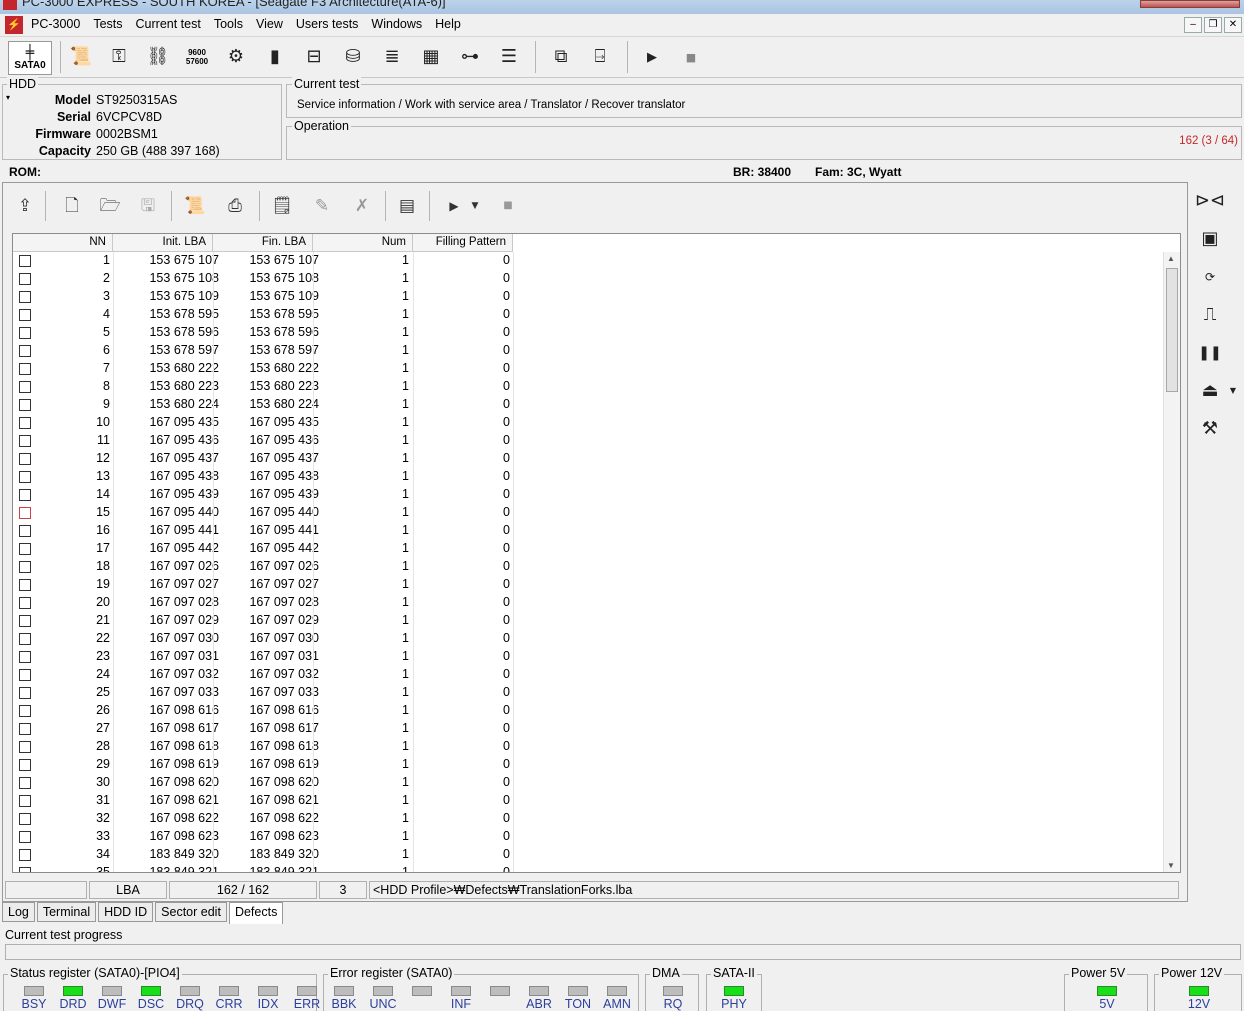  What do you see at coordinates (589, 765) in the screenshot?
I see `table-row: 29 167 098 619 167 098 619 1 0` at bounding box center [589, 765].